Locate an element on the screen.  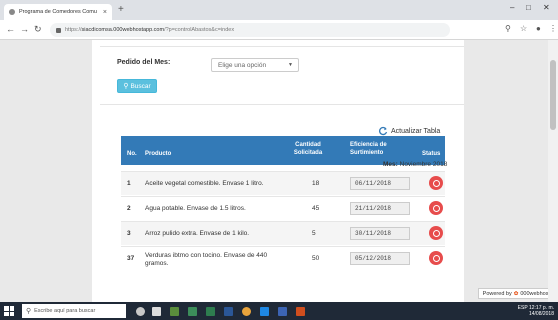
header-no: No. is located at coordinates (132, 154).